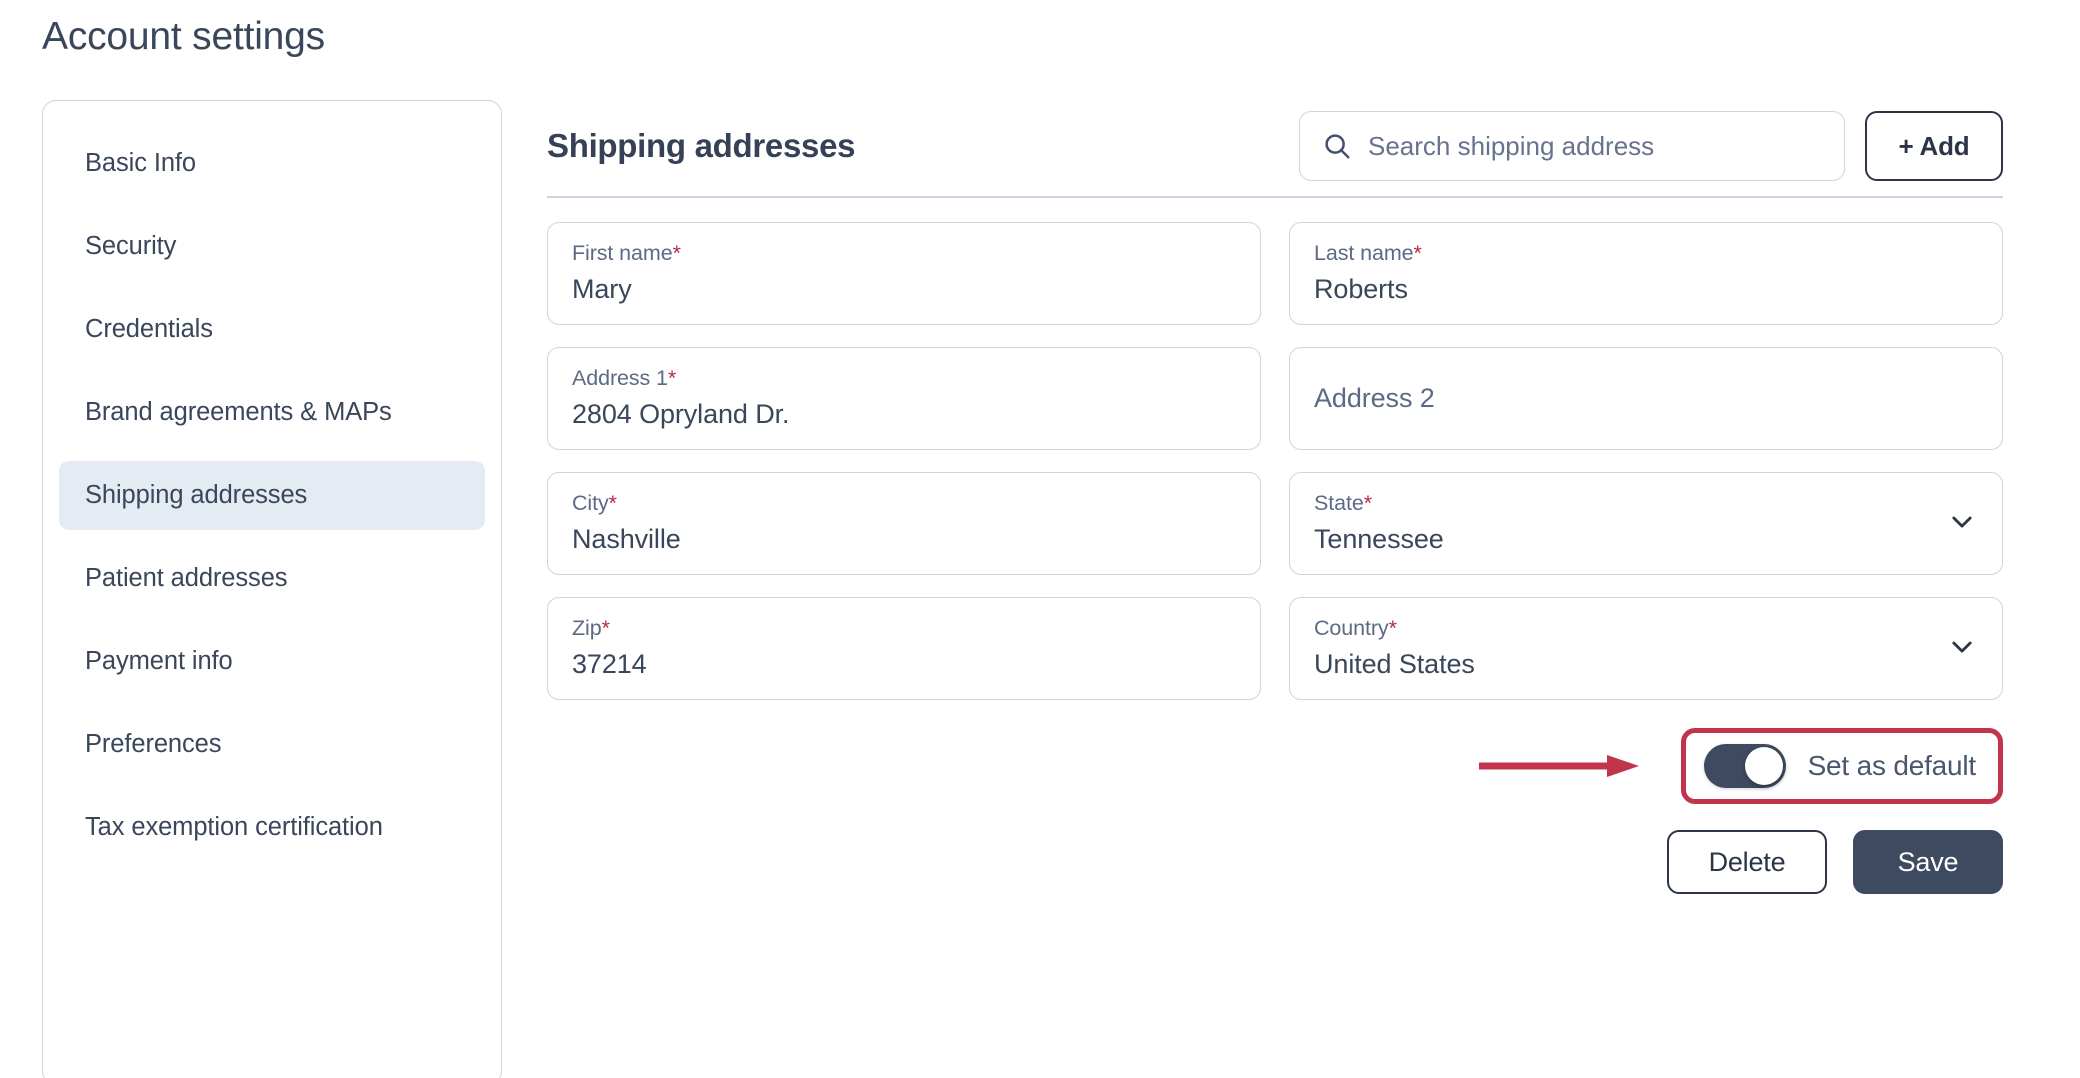 The height and width of the screenshot is (1078, 2080). I want to click on sidebar-item-label: Security, so click(131, 245).